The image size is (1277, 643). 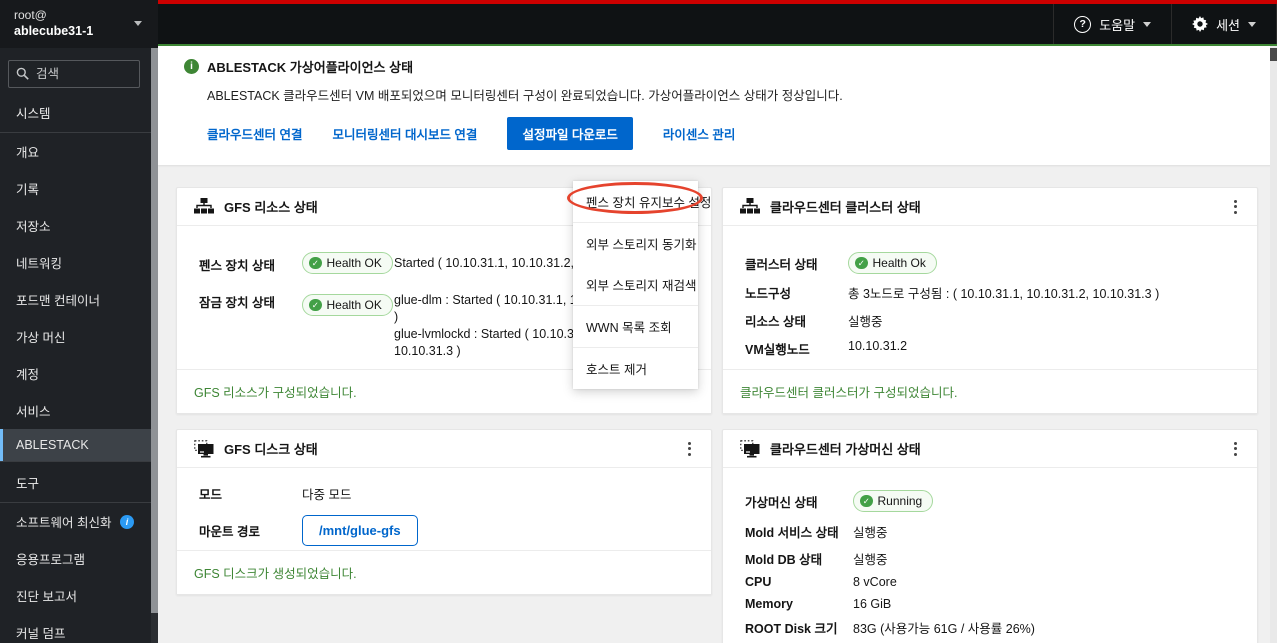 What do you see at coordinates (892, 263) in the screenshot?
I see `status-badge: ✓ Health Ok` at bounding box center [892, 263].